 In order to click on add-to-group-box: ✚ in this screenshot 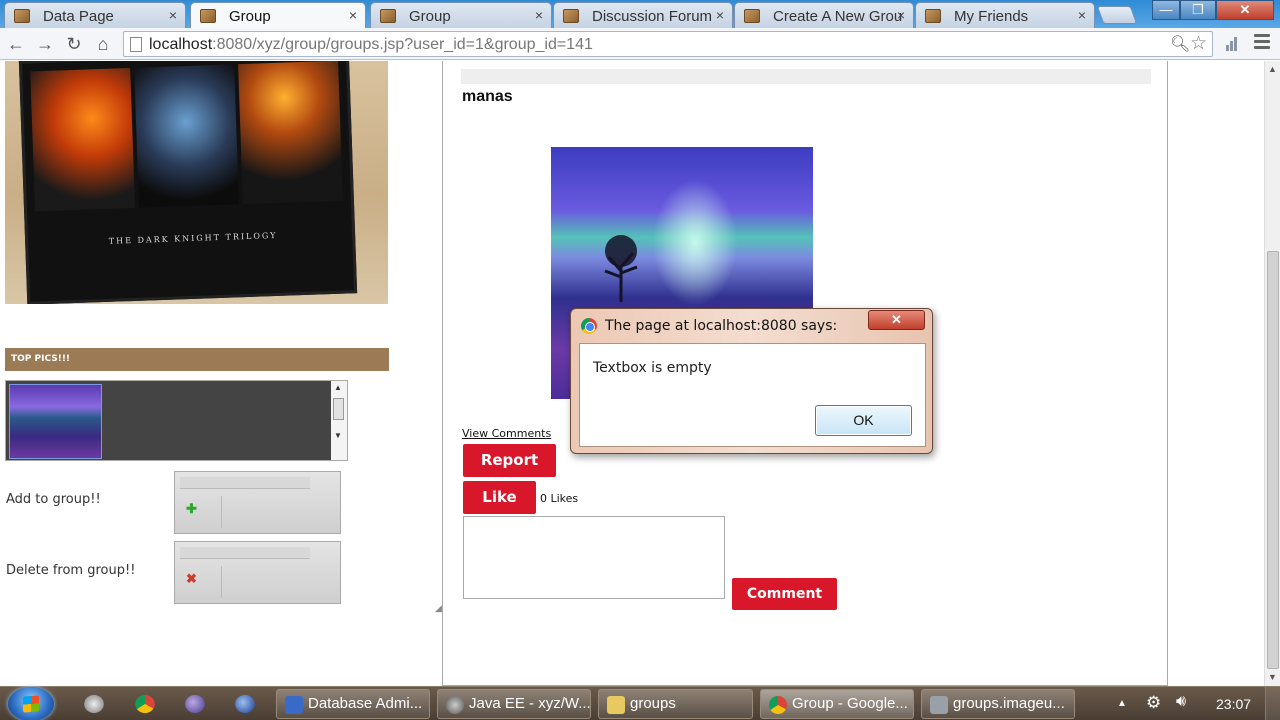, I will do `click(257, 502)`.